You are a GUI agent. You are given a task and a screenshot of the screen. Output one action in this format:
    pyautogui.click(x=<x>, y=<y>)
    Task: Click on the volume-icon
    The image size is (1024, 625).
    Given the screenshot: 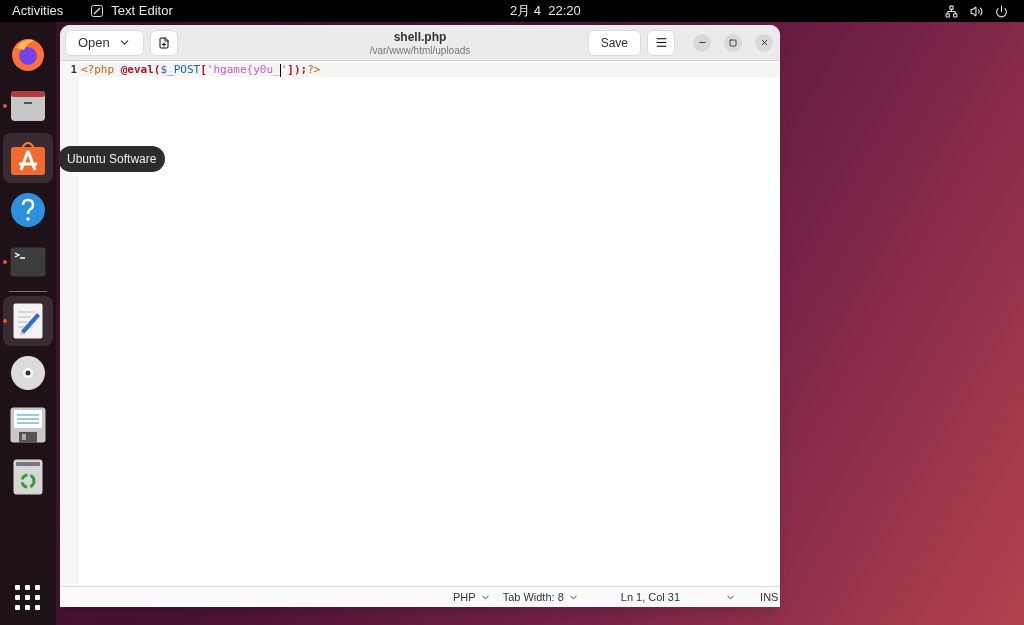 What is the action you would take?
    pyautogui.click(x=976, y=11)
    